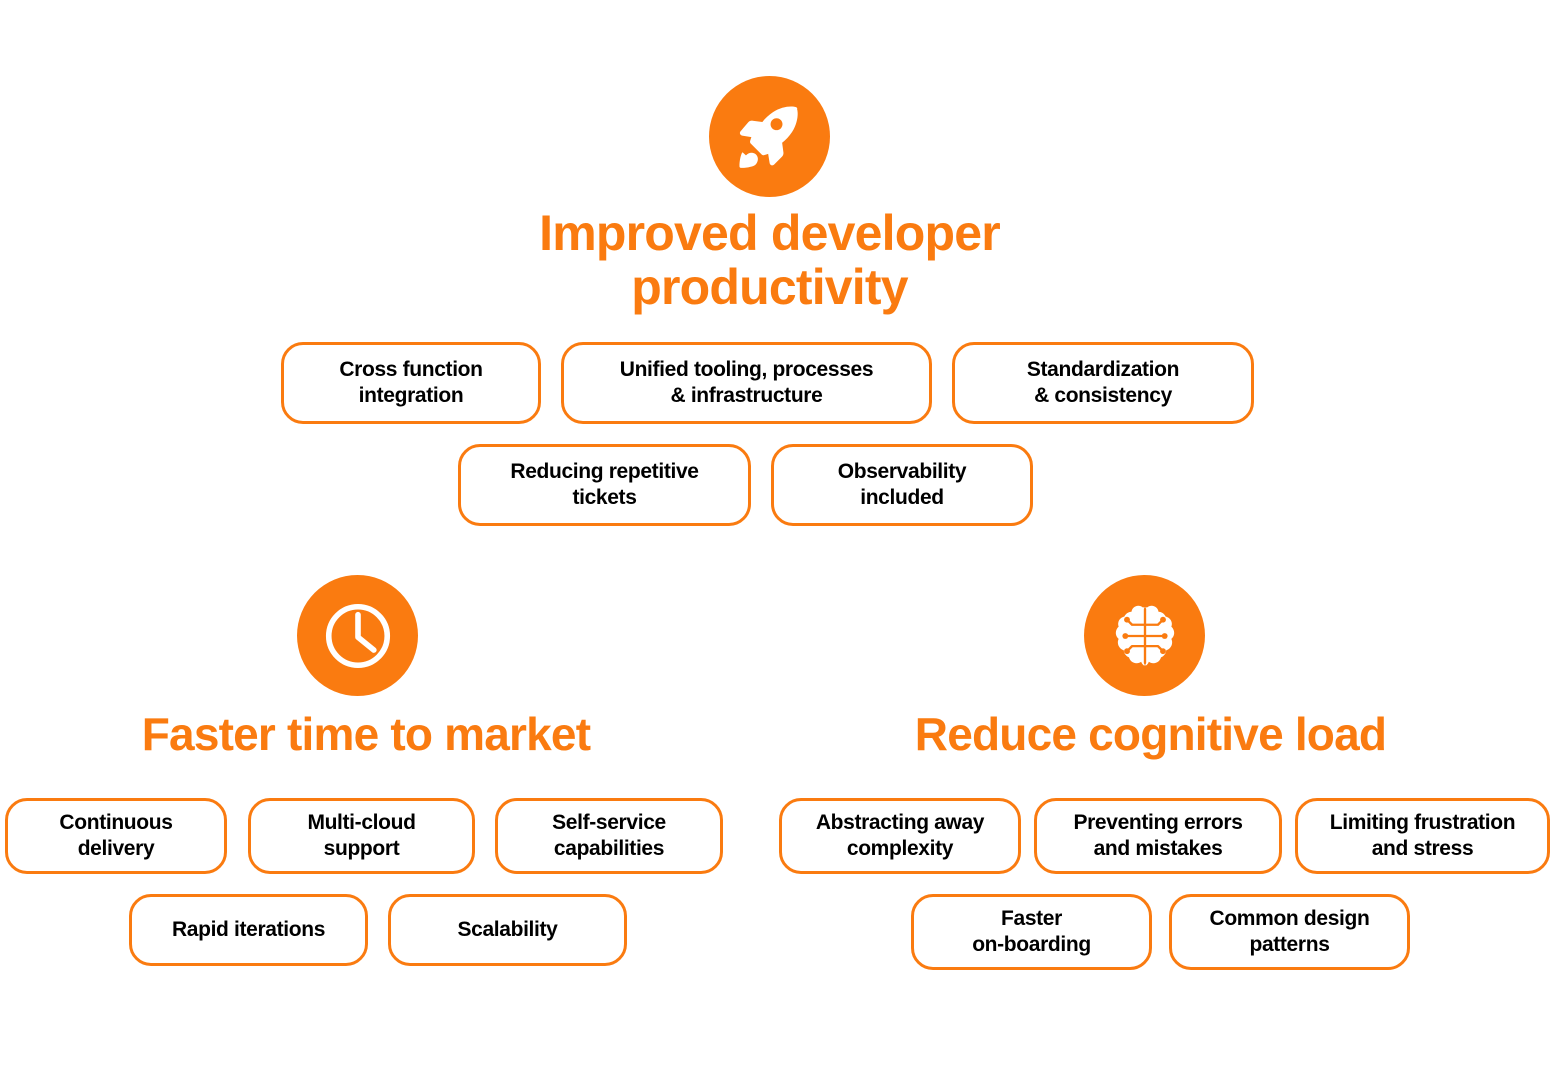 This screenshot has height=1080, width=1554. Describe the element at coordinates (248, 930) in the screenshot. I see `pill-rapid-iterations: Rapid iterations` at that location.